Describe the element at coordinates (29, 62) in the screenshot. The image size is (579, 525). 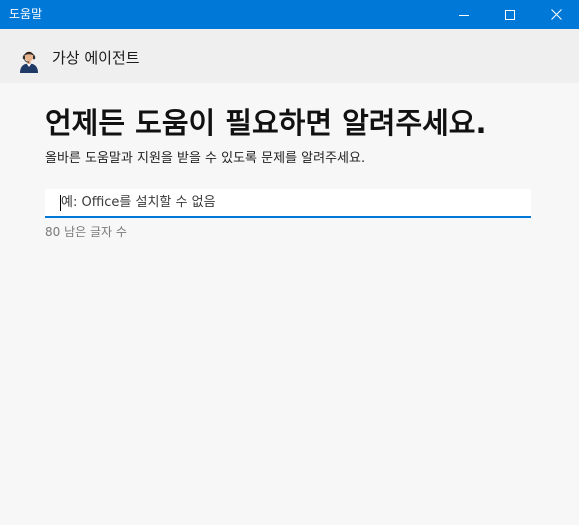
I see `agent-avatar-icon` at that location.